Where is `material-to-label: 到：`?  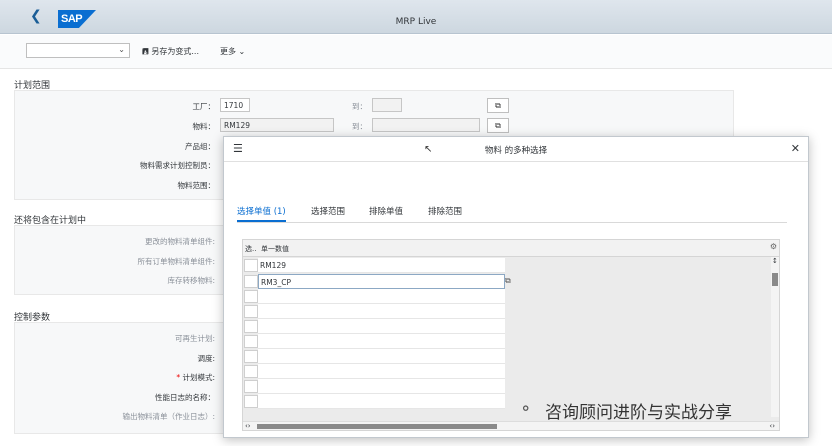 material-to-label: 到： is located at coordinates (359, 126).